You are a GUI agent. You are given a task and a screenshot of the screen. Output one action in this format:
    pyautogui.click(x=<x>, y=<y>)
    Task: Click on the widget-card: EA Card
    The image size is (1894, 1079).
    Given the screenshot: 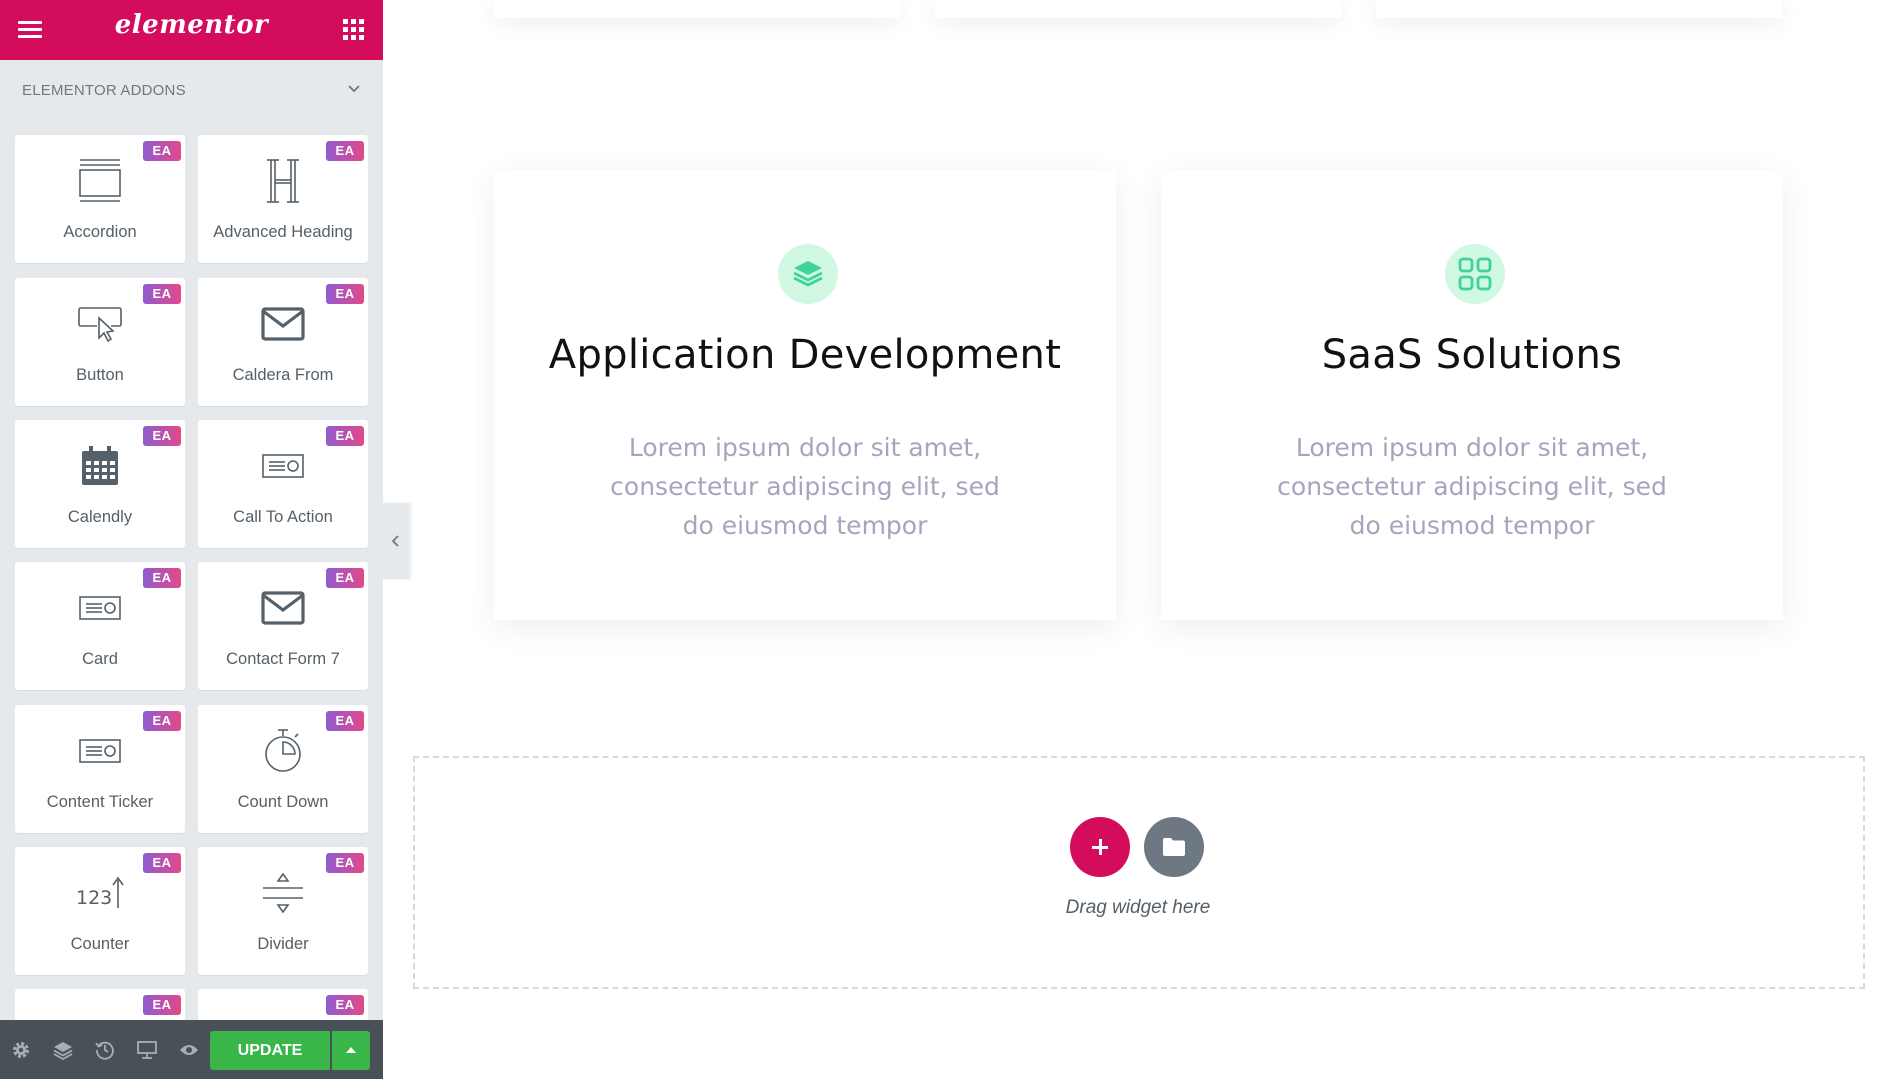 What is the action you would take?
    pyautogui.click(x=100, y=626)
    